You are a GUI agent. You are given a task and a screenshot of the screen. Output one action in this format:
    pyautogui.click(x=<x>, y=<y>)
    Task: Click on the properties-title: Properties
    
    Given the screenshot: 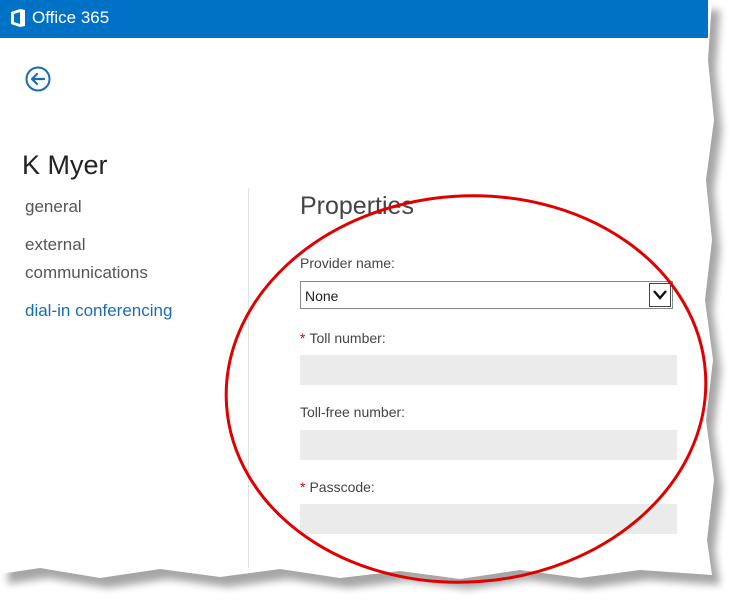 What is the action you would take?
    pyautogui.click(x=357, y=206)
    